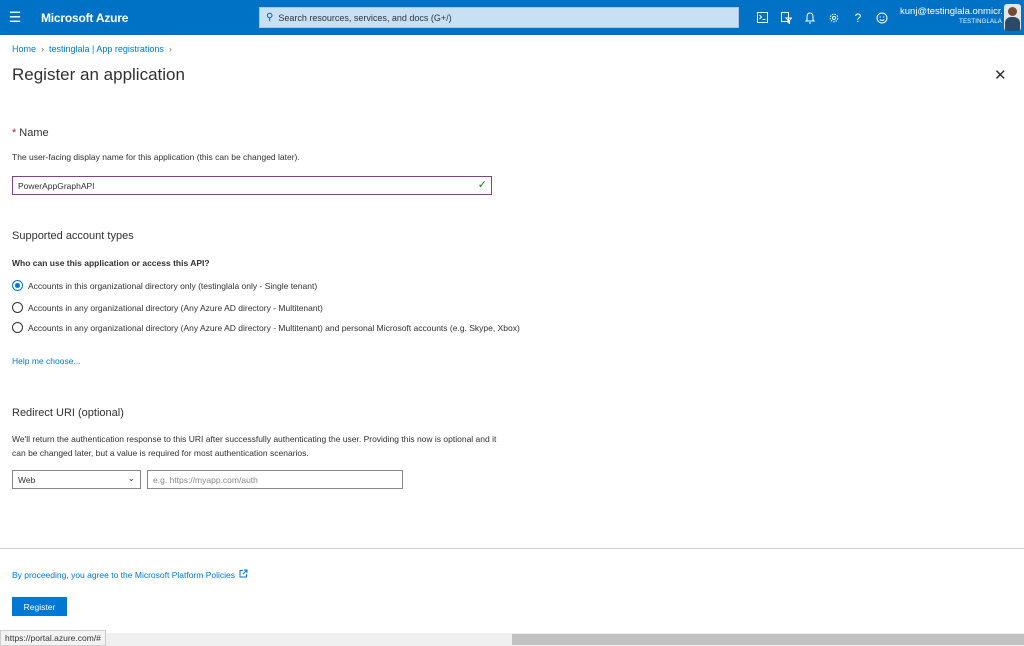 Image resolution: width=1024 pixels, height=646 pixels. Describe the element at coordinates (68, 413) in the screenshot. I see `redirect-uri-title: Redirect URI (optional)` at that location.